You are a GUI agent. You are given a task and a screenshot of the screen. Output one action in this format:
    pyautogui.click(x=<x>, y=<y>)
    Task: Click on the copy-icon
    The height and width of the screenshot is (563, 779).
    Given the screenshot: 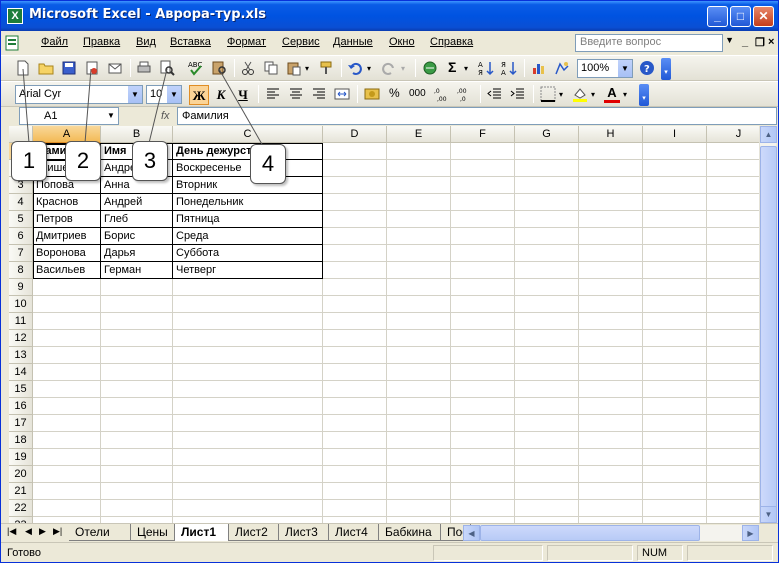 What is the action you would take?
    pyautogui.click(x=271, y=68)
    